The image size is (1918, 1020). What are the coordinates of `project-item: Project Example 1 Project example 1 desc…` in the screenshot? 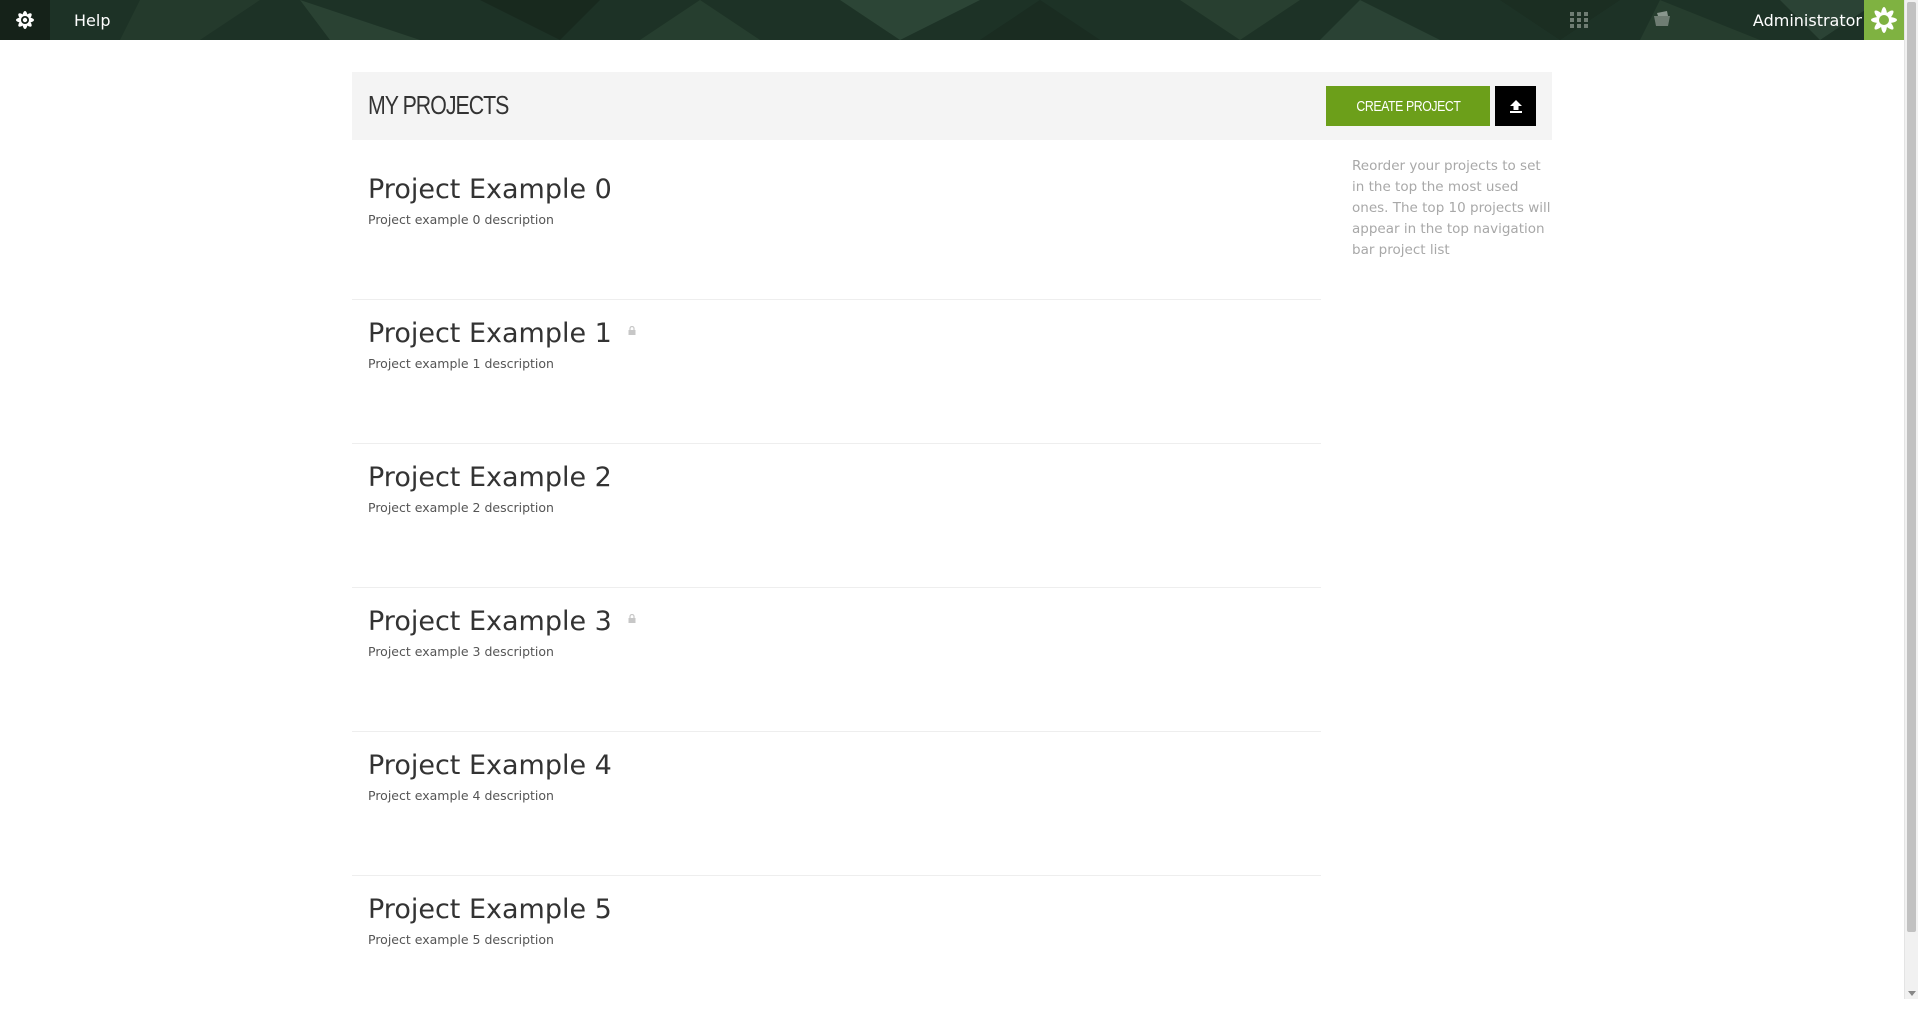 It's located at (836, 372).